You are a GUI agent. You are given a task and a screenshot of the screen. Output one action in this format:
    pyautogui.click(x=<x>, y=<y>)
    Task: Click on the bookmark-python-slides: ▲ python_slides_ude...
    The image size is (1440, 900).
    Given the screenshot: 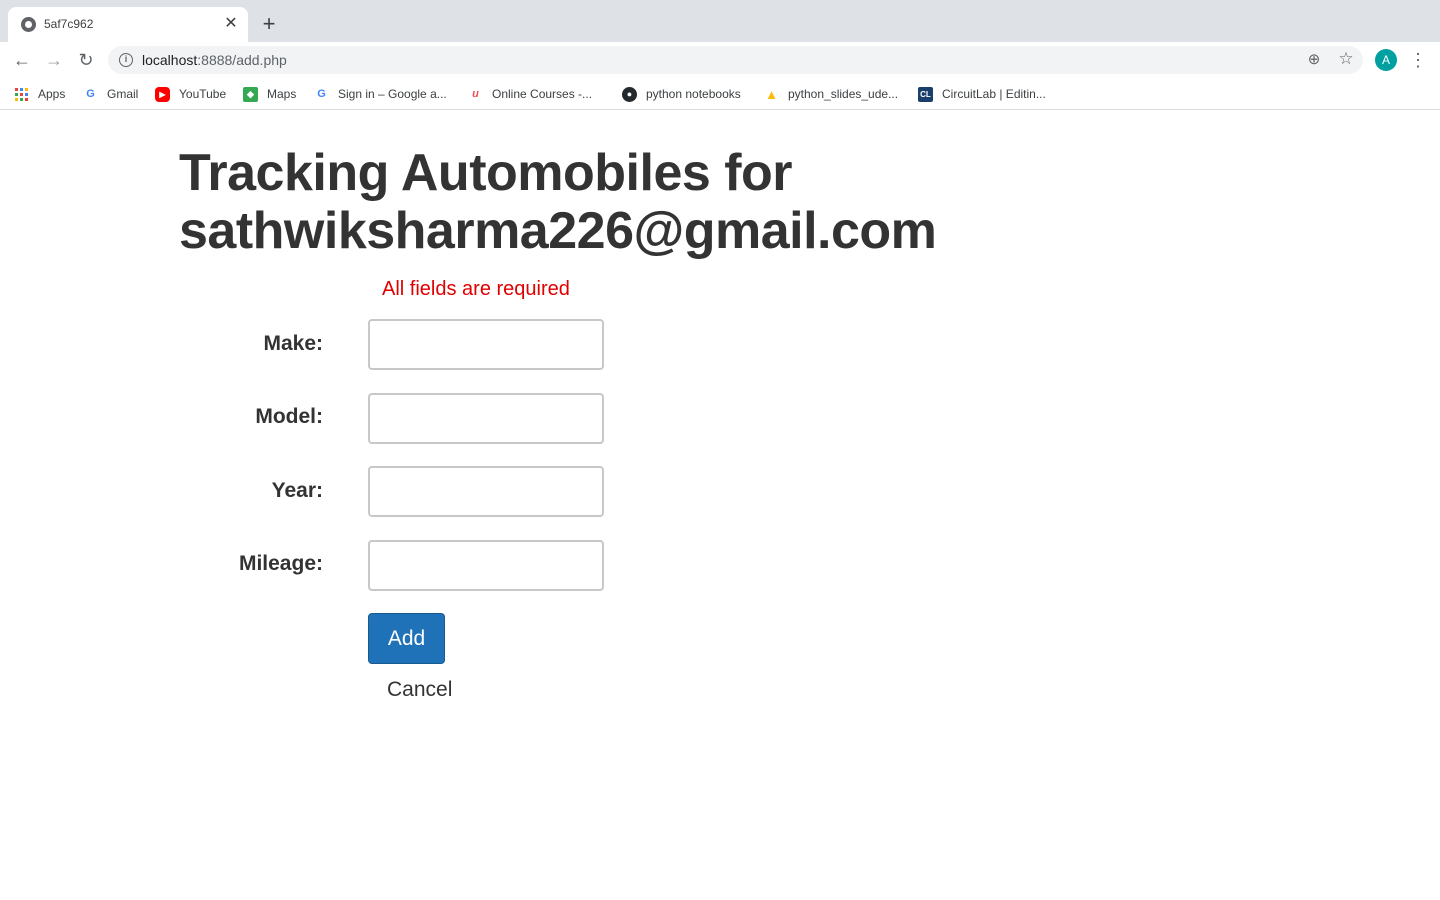 What is the action you would take?
    pyautogui.click(x=831, y=94)
    